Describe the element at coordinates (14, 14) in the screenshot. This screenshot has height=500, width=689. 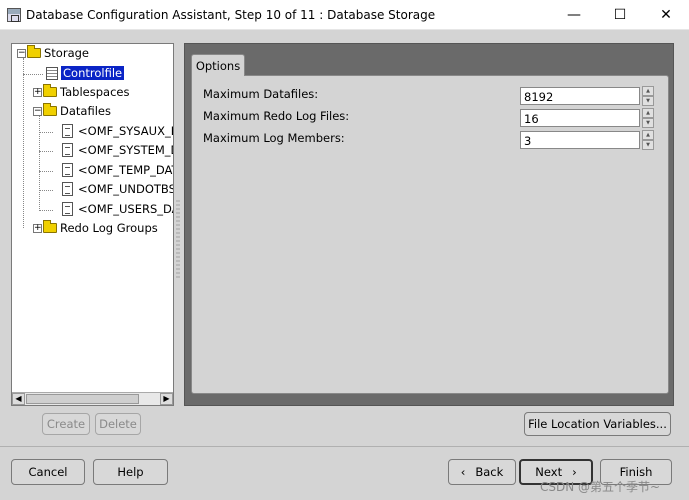
I see `app-icon` at that location.